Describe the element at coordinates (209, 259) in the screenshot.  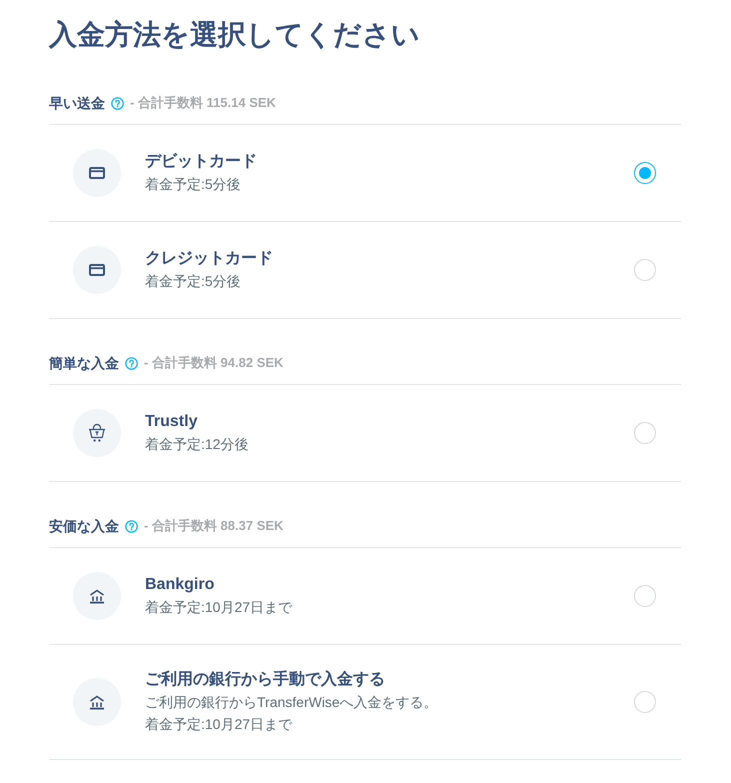
I see `method-name: クレジットカード` at that location.